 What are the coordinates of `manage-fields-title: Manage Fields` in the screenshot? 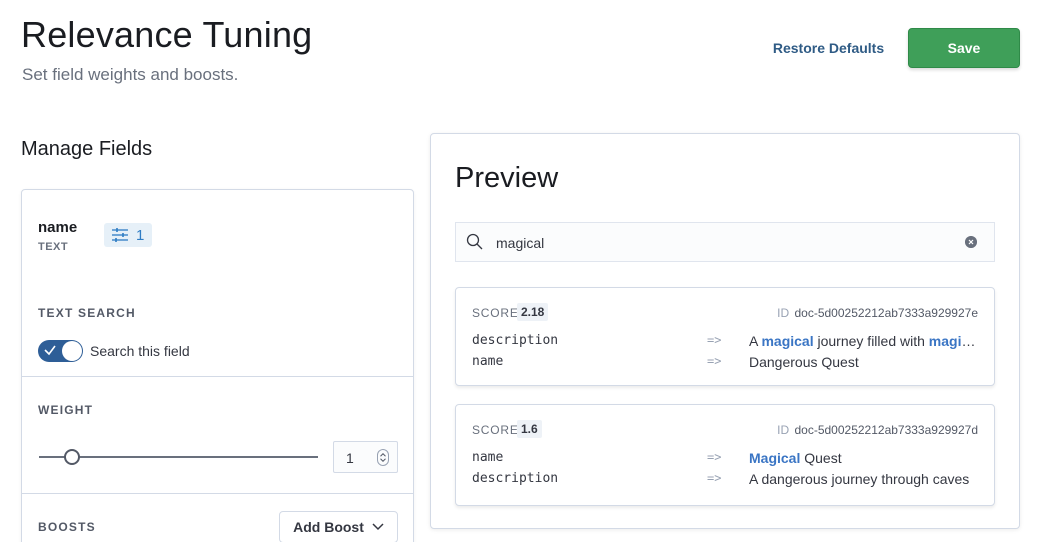 It's located at (87, 149).